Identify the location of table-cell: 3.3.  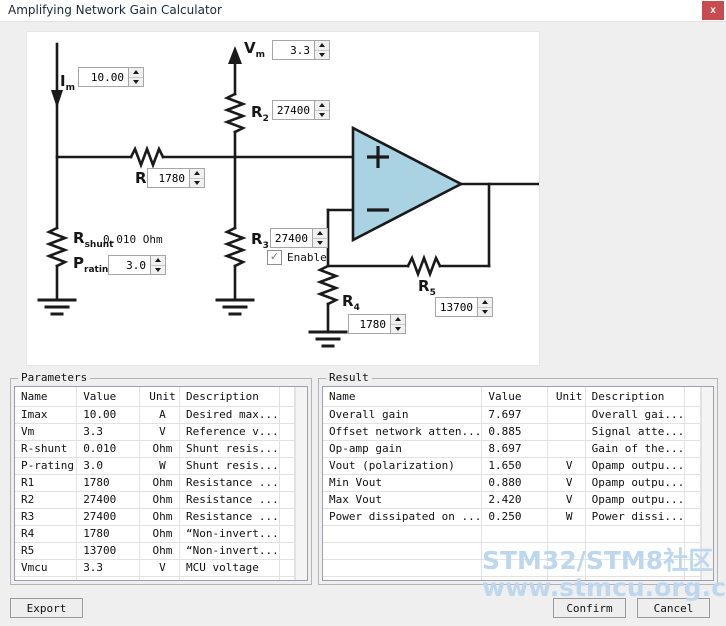
(108, 432).